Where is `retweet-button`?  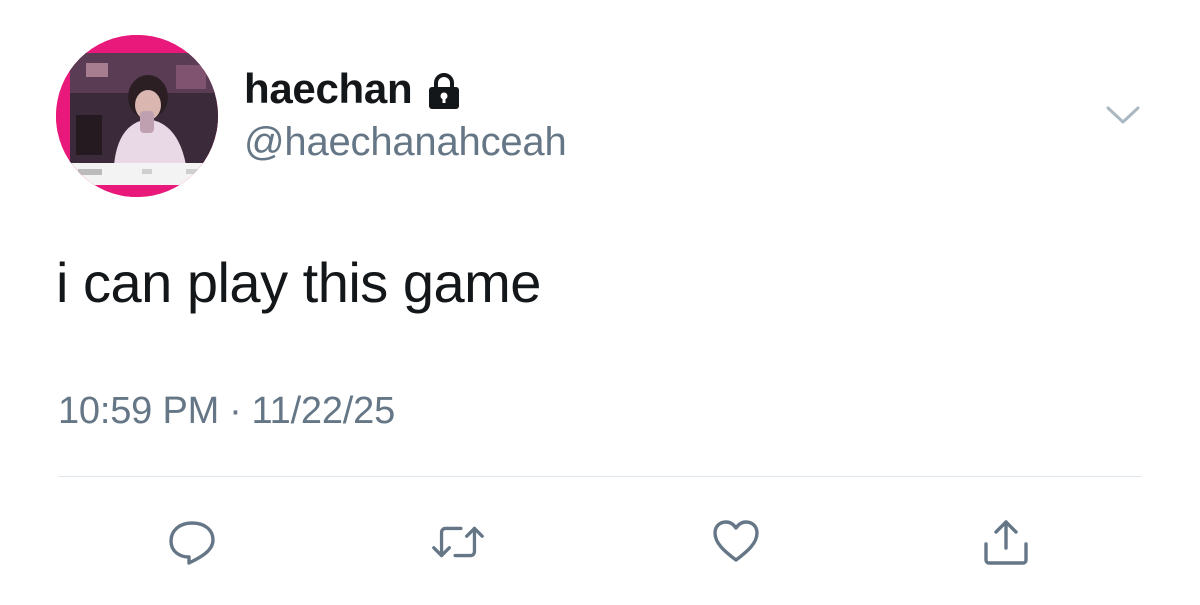 retweet-button is located at coordinates (458, 542).